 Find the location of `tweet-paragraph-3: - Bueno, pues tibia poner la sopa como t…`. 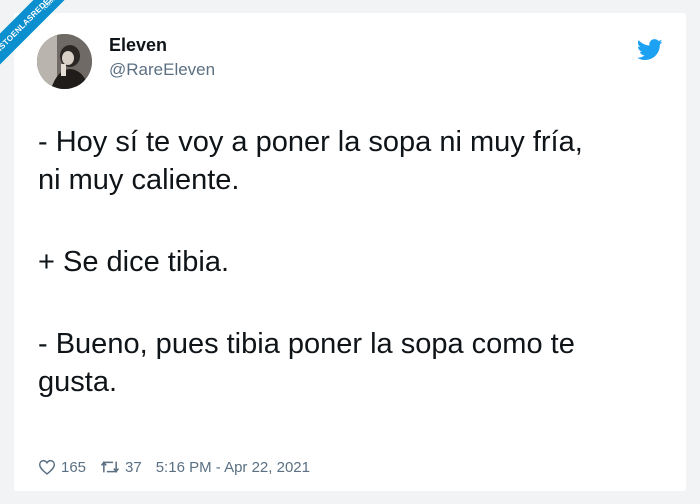

tweet-paragraph-3: - Bueno, pues tibia poner la sopa como t… is located at coordinates (306, 363).